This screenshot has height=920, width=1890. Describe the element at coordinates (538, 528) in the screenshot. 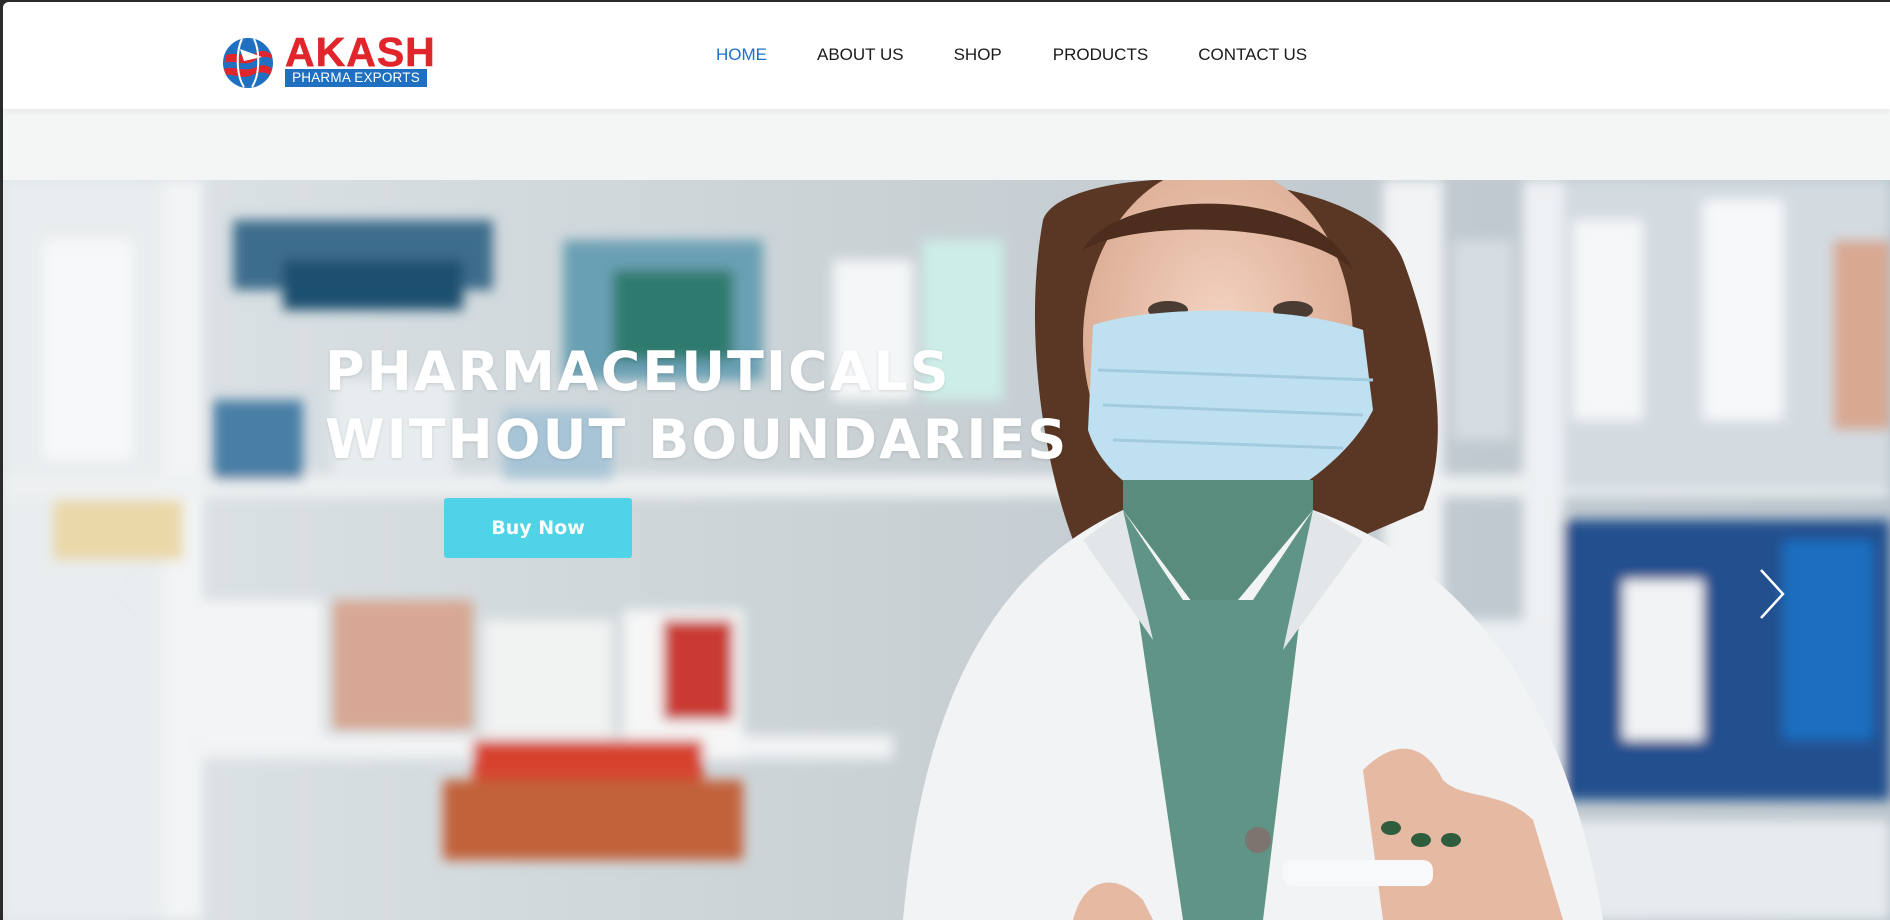

I see `buy-now-button: Buy Now` at that location.